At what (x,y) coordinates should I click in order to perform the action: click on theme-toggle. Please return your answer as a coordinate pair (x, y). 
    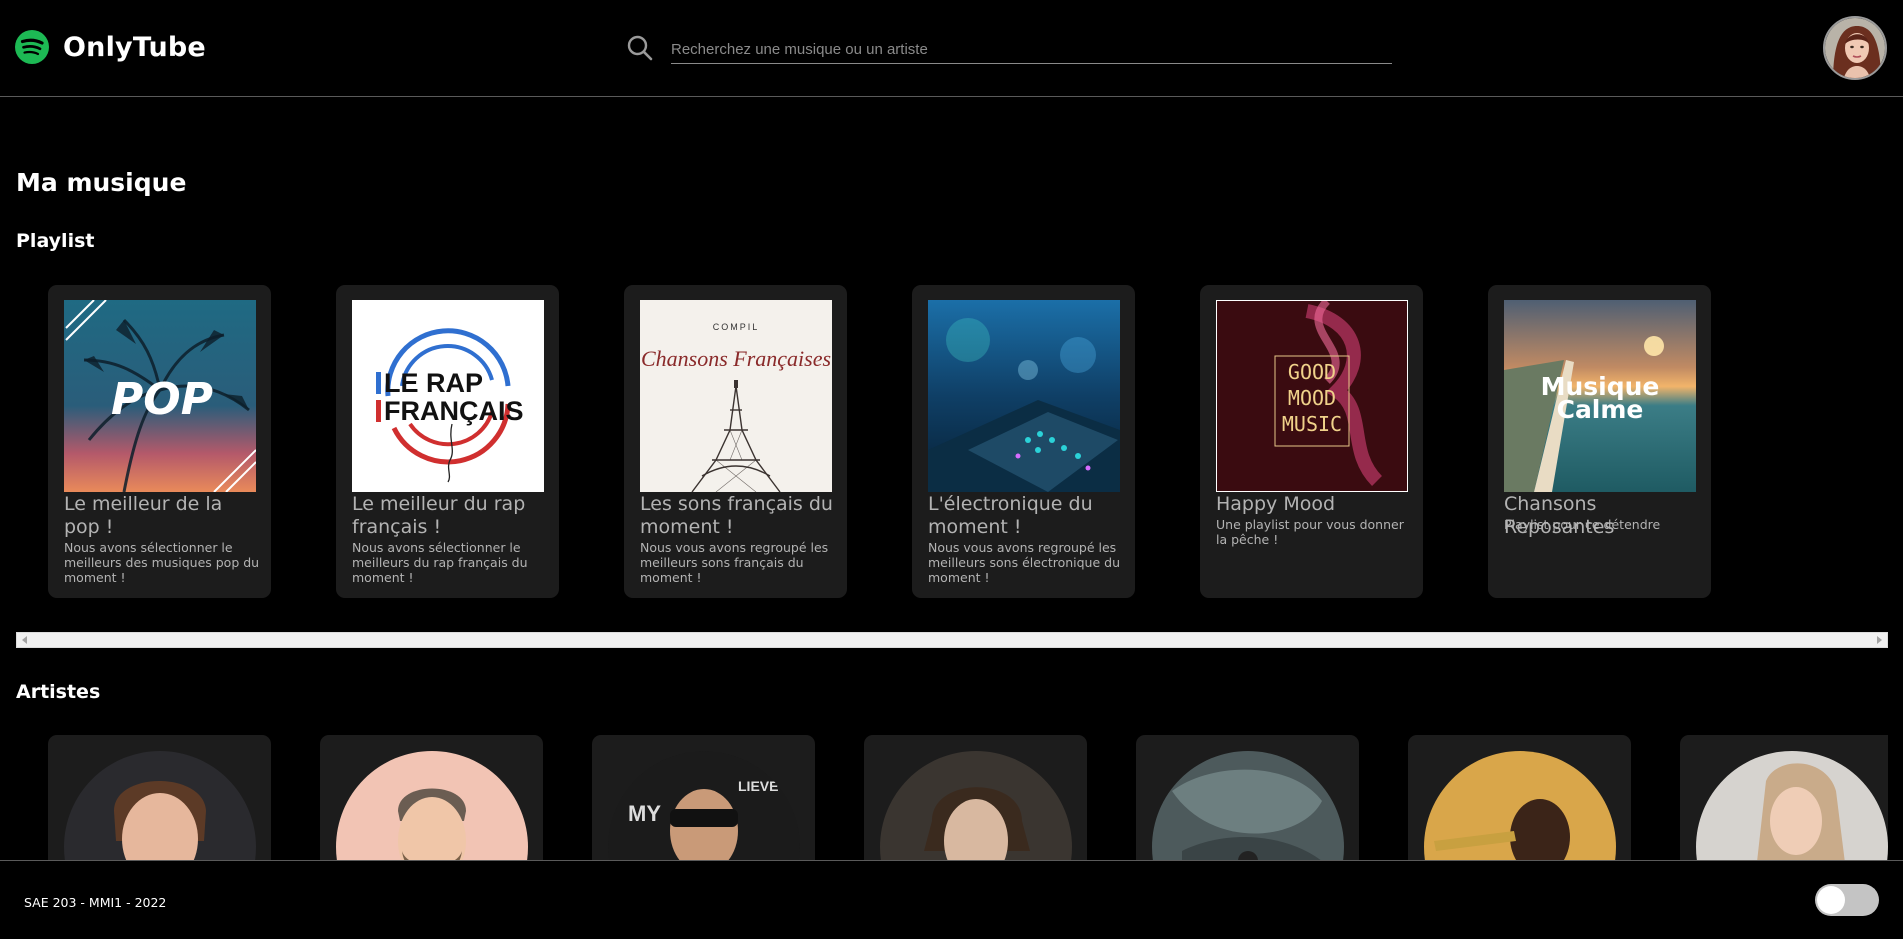
    Looking at the image, I should click on (1847, 900).